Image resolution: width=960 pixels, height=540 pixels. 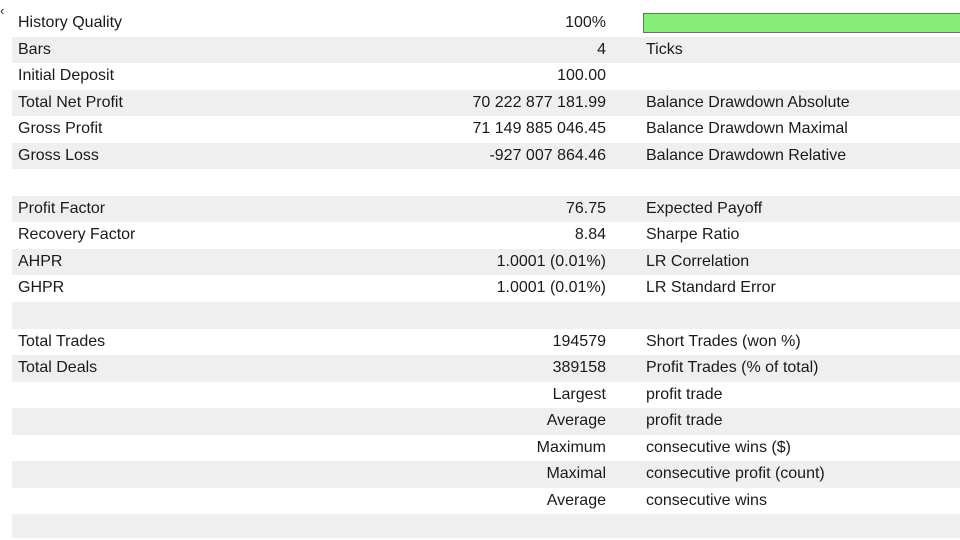 I want to click on table-row: Profit Factor 76.75 Expected Payoff, so click(x=486, y=209).